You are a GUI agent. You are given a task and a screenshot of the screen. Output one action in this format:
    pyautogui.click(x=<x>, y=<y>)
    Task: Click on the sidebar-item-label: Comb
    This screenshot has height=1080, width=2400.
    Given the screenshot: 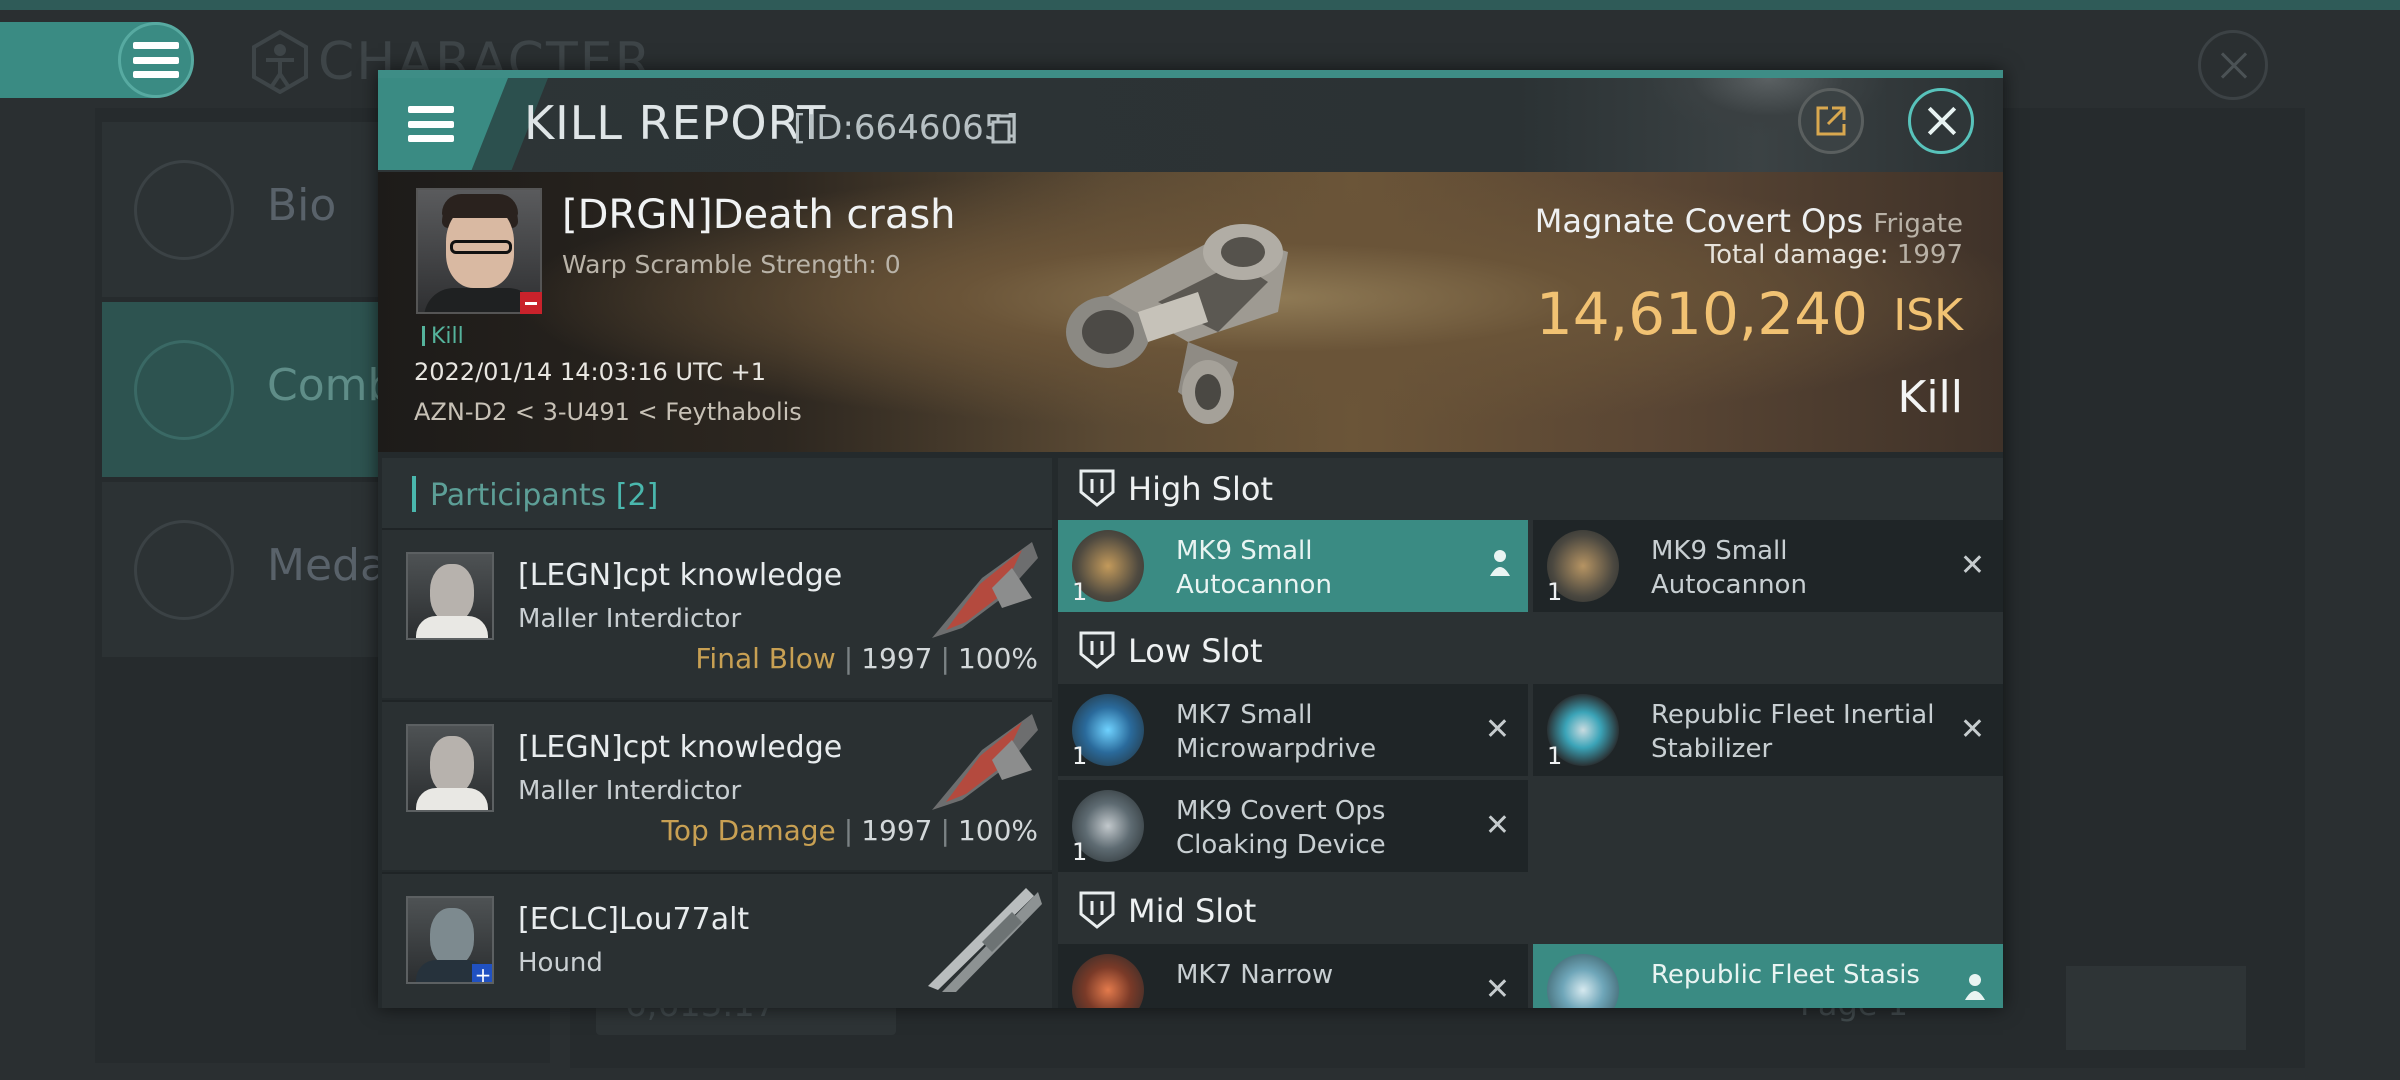 What is the action you would take?
    pyautogui.click(x=331, y=385)
    